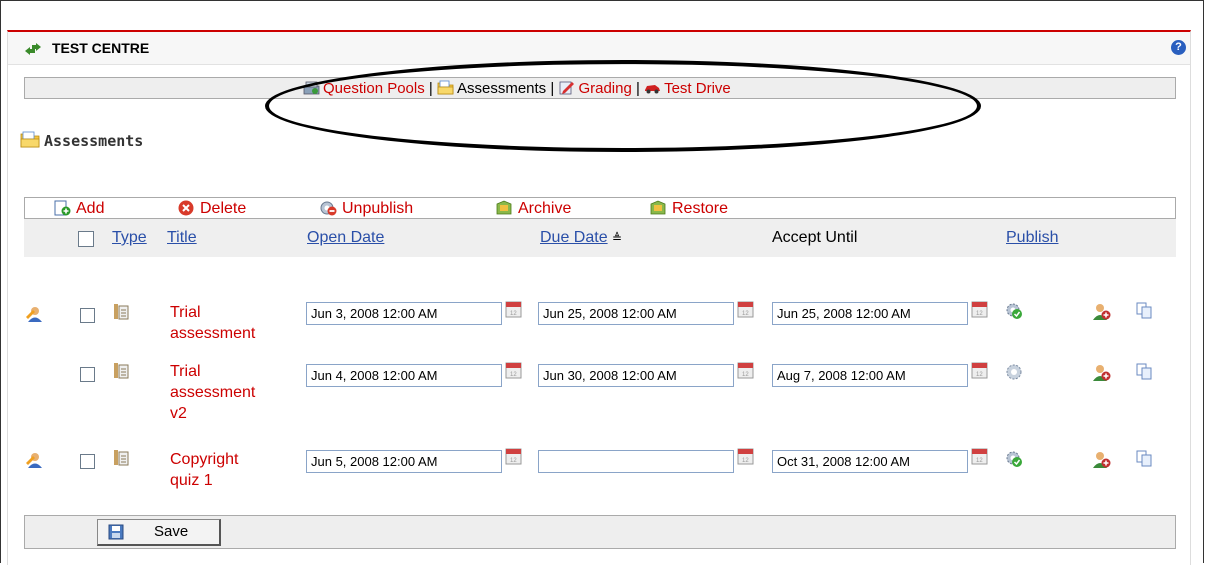 The image size is (1206, 565). What do you see at coordinates (504, 207) in the screenshot?
I see `archive-icon` at bounding box center [504, 207].